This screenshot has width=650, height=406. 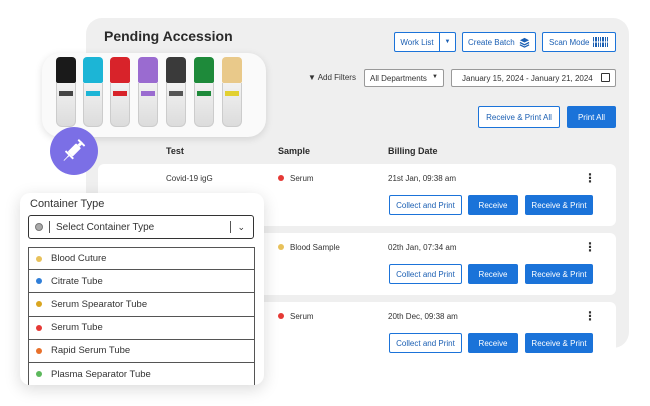 I want to click on sample-type: Blood Sample, so click(x=309, y=247).